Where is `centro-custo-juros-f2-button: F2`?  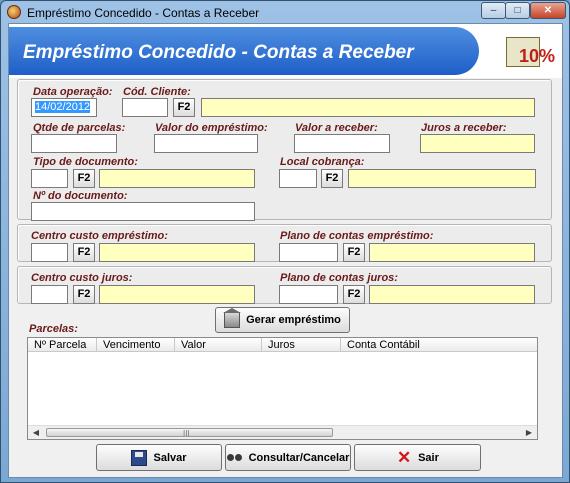 centro-custo-juros-f2-button: F2 is located at coordinates (84, 294).